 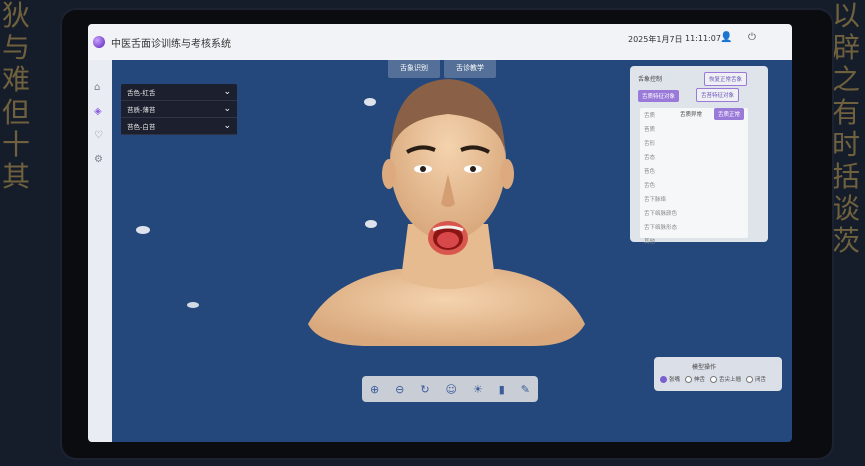 I want to click on view-toolbar: ⊕ ⊖ ↻ ☺ ☀ ▮ ✎, so click(x=450, y=389).